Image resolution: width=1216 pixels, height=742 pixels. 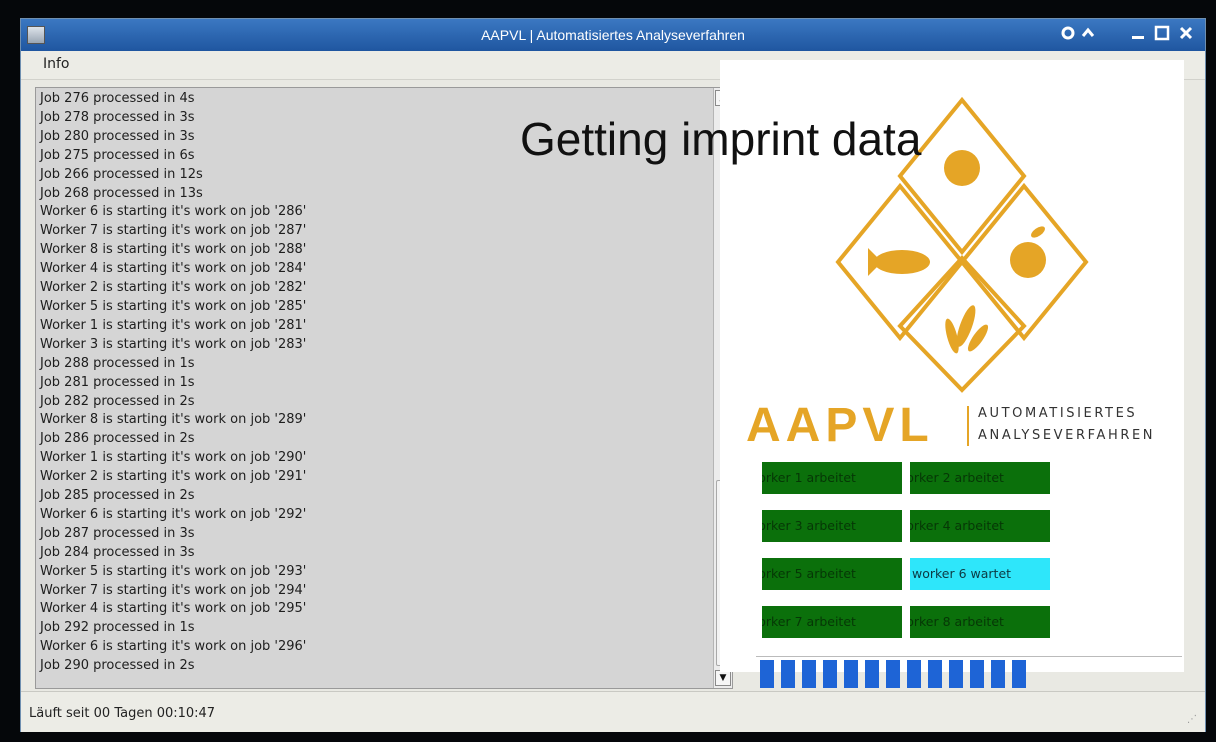 I want to click on log-line: Job 281 processed in 1s, so click(x=117, y=382).